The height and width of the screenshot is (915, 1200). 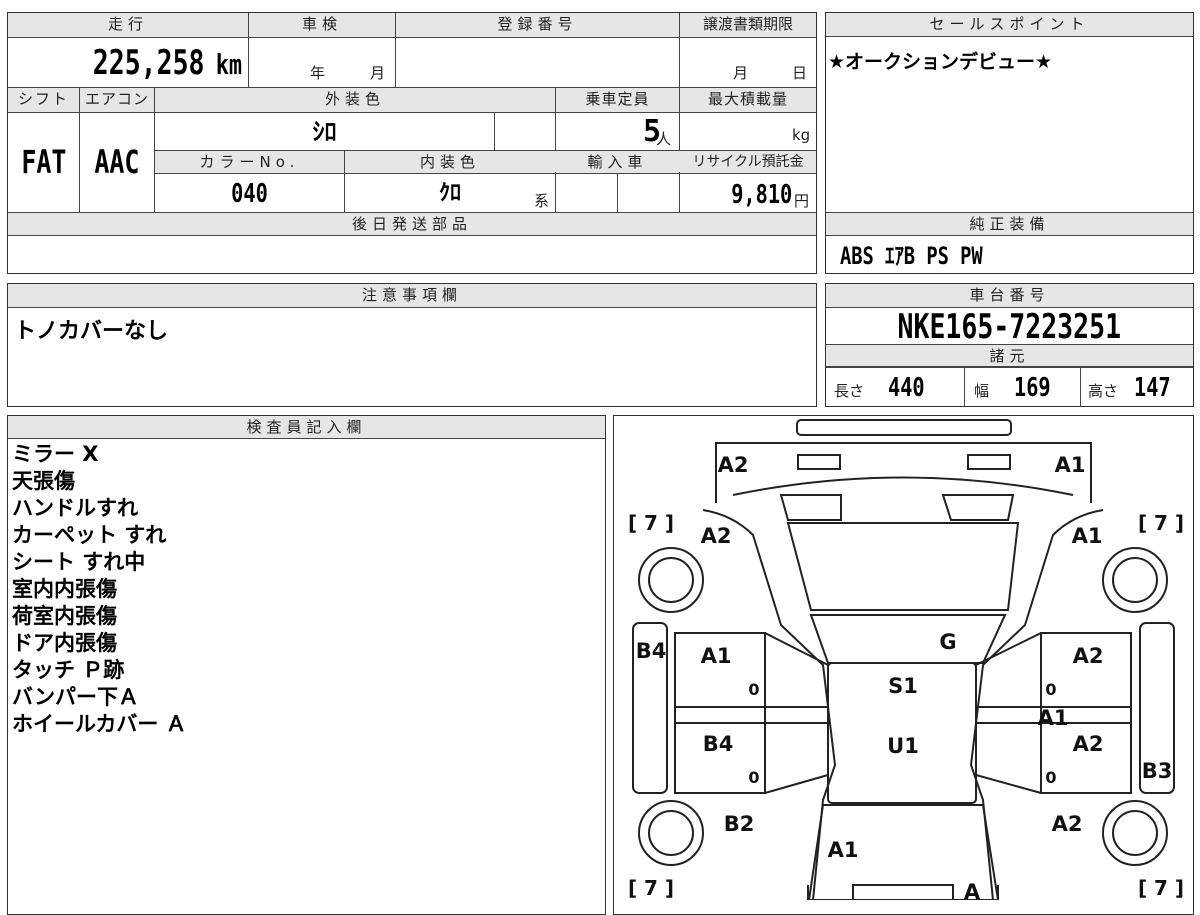 What do you see at coordinates (1053, 718) in the screenshot?
I see `code-mid-right: A1` at bounding box center [1053, 718].